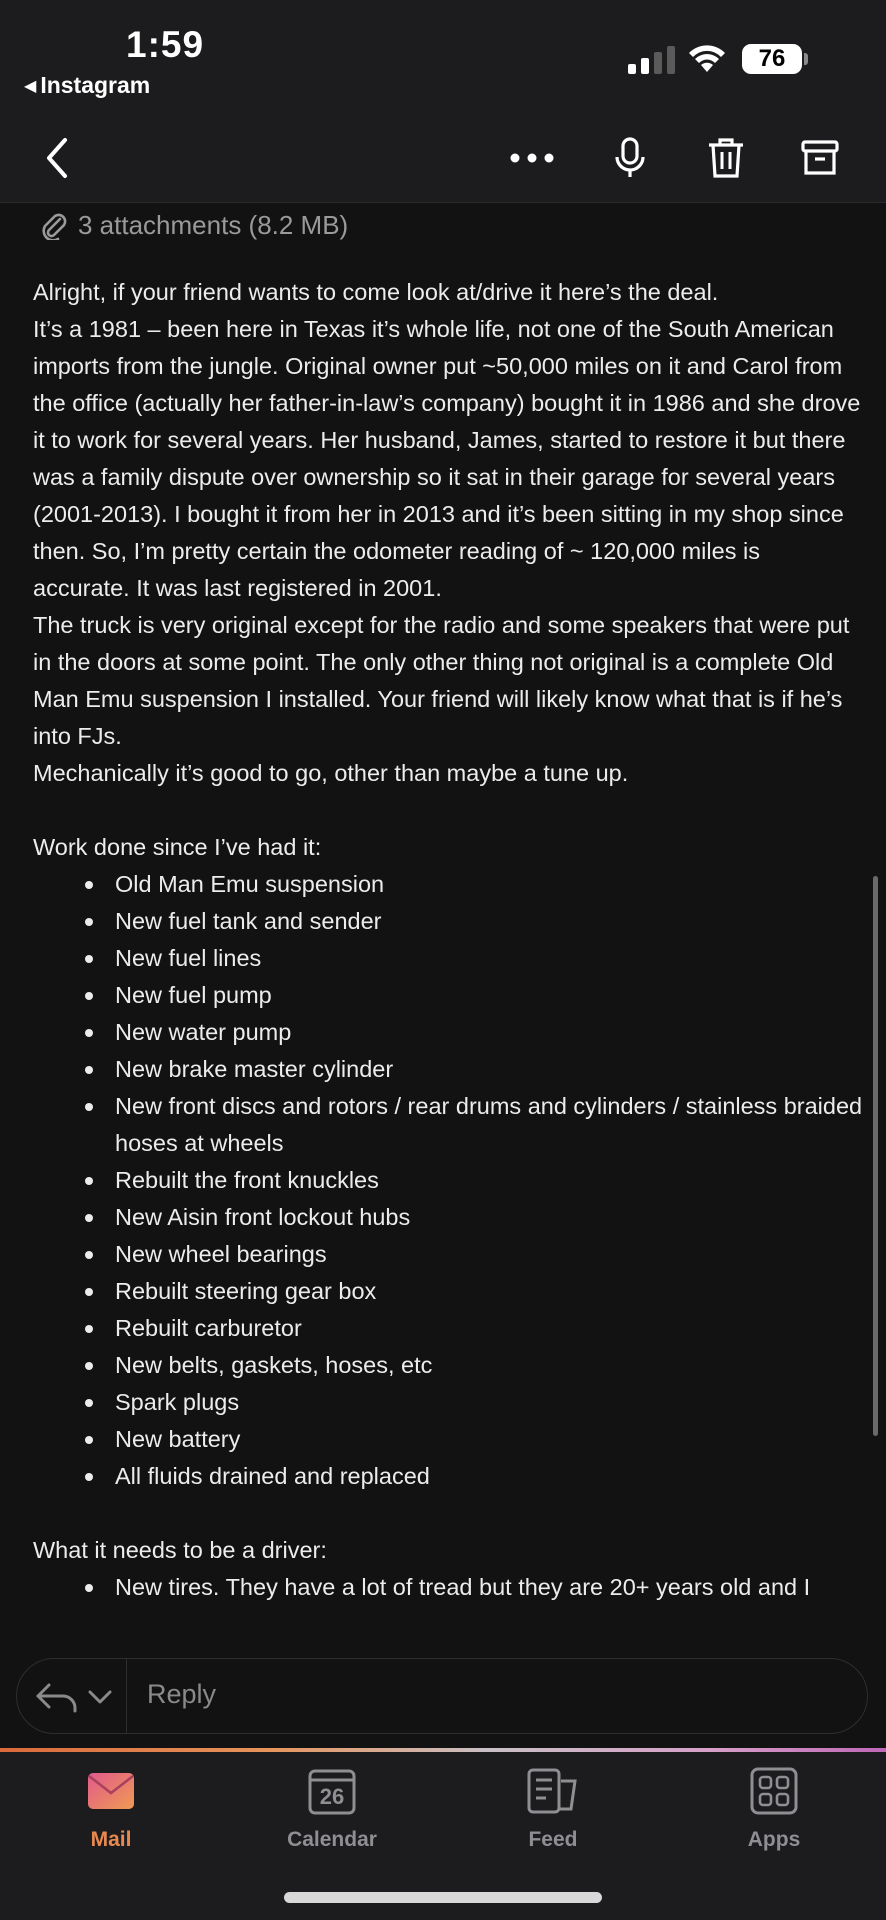 Image resolution: width=886 pixels, height=1920 pixels. What do you see at coordinates (474, 1439) in the screenshot?
I see `list-item: New battery` at bounding box center [474, 1439].